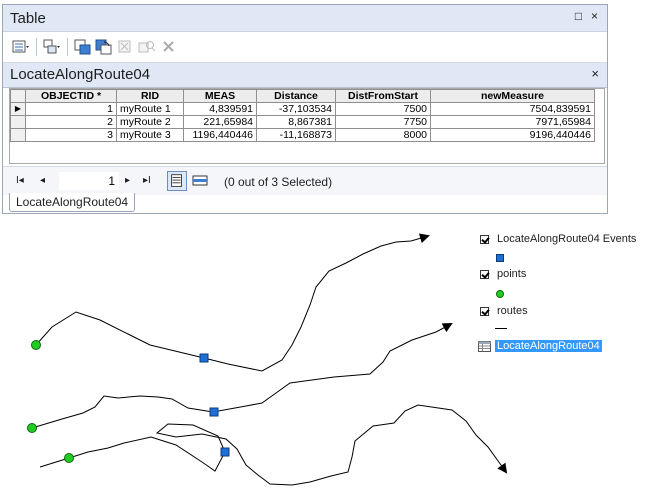 The height and width of the screenshot is (501, 653). Describe the element at coordinates (595, 73) in the screenshot. I see `close-tab-icon: ×` at that location.